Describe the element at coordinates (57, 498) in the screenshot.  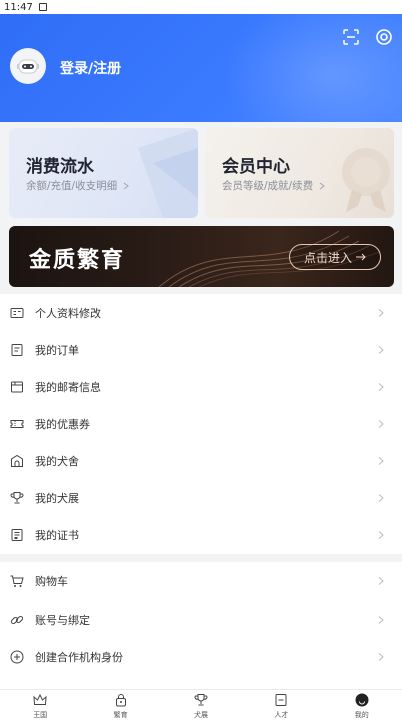
I see `menu-item-label: 我的犬展` at that location.